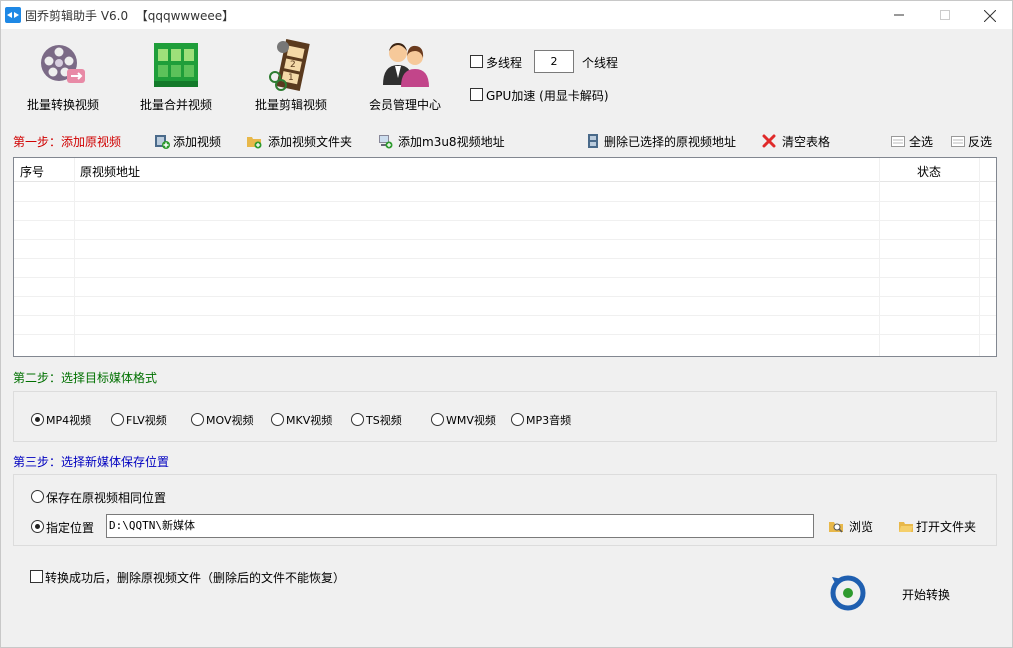 The height and width of the screenshot is (648, 1013). I want to click on delete-after-label: 转换成功后，删除原视频文件（删除后的文件不能恢复）, so click(195, 578).